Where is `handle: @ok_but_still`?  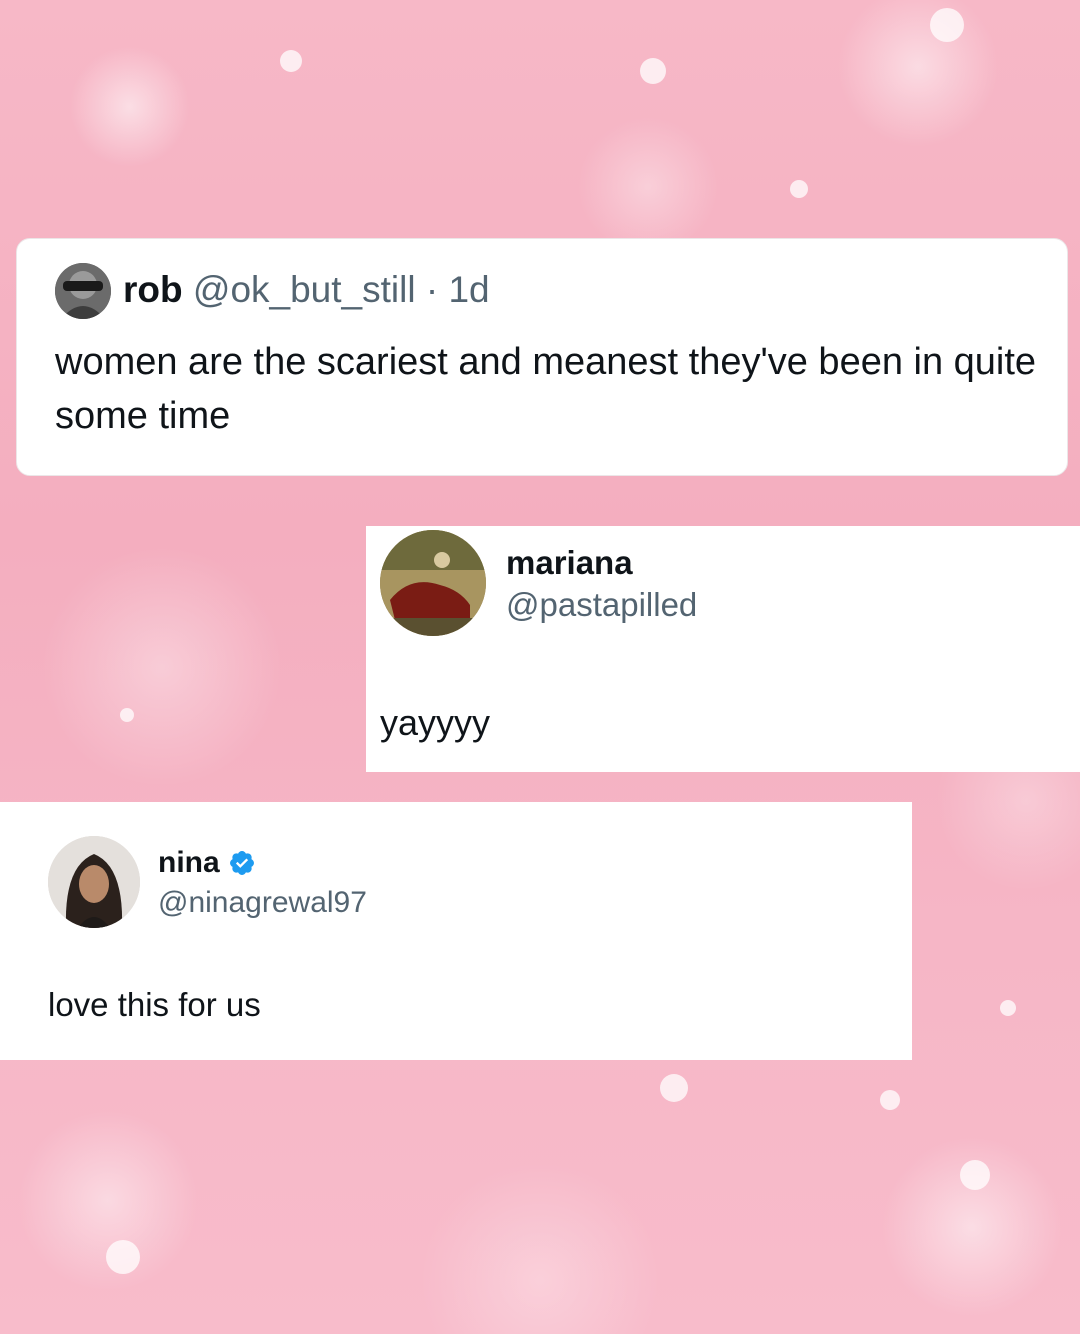 handle: @ok_but_still is located at coordinates (304, 289).